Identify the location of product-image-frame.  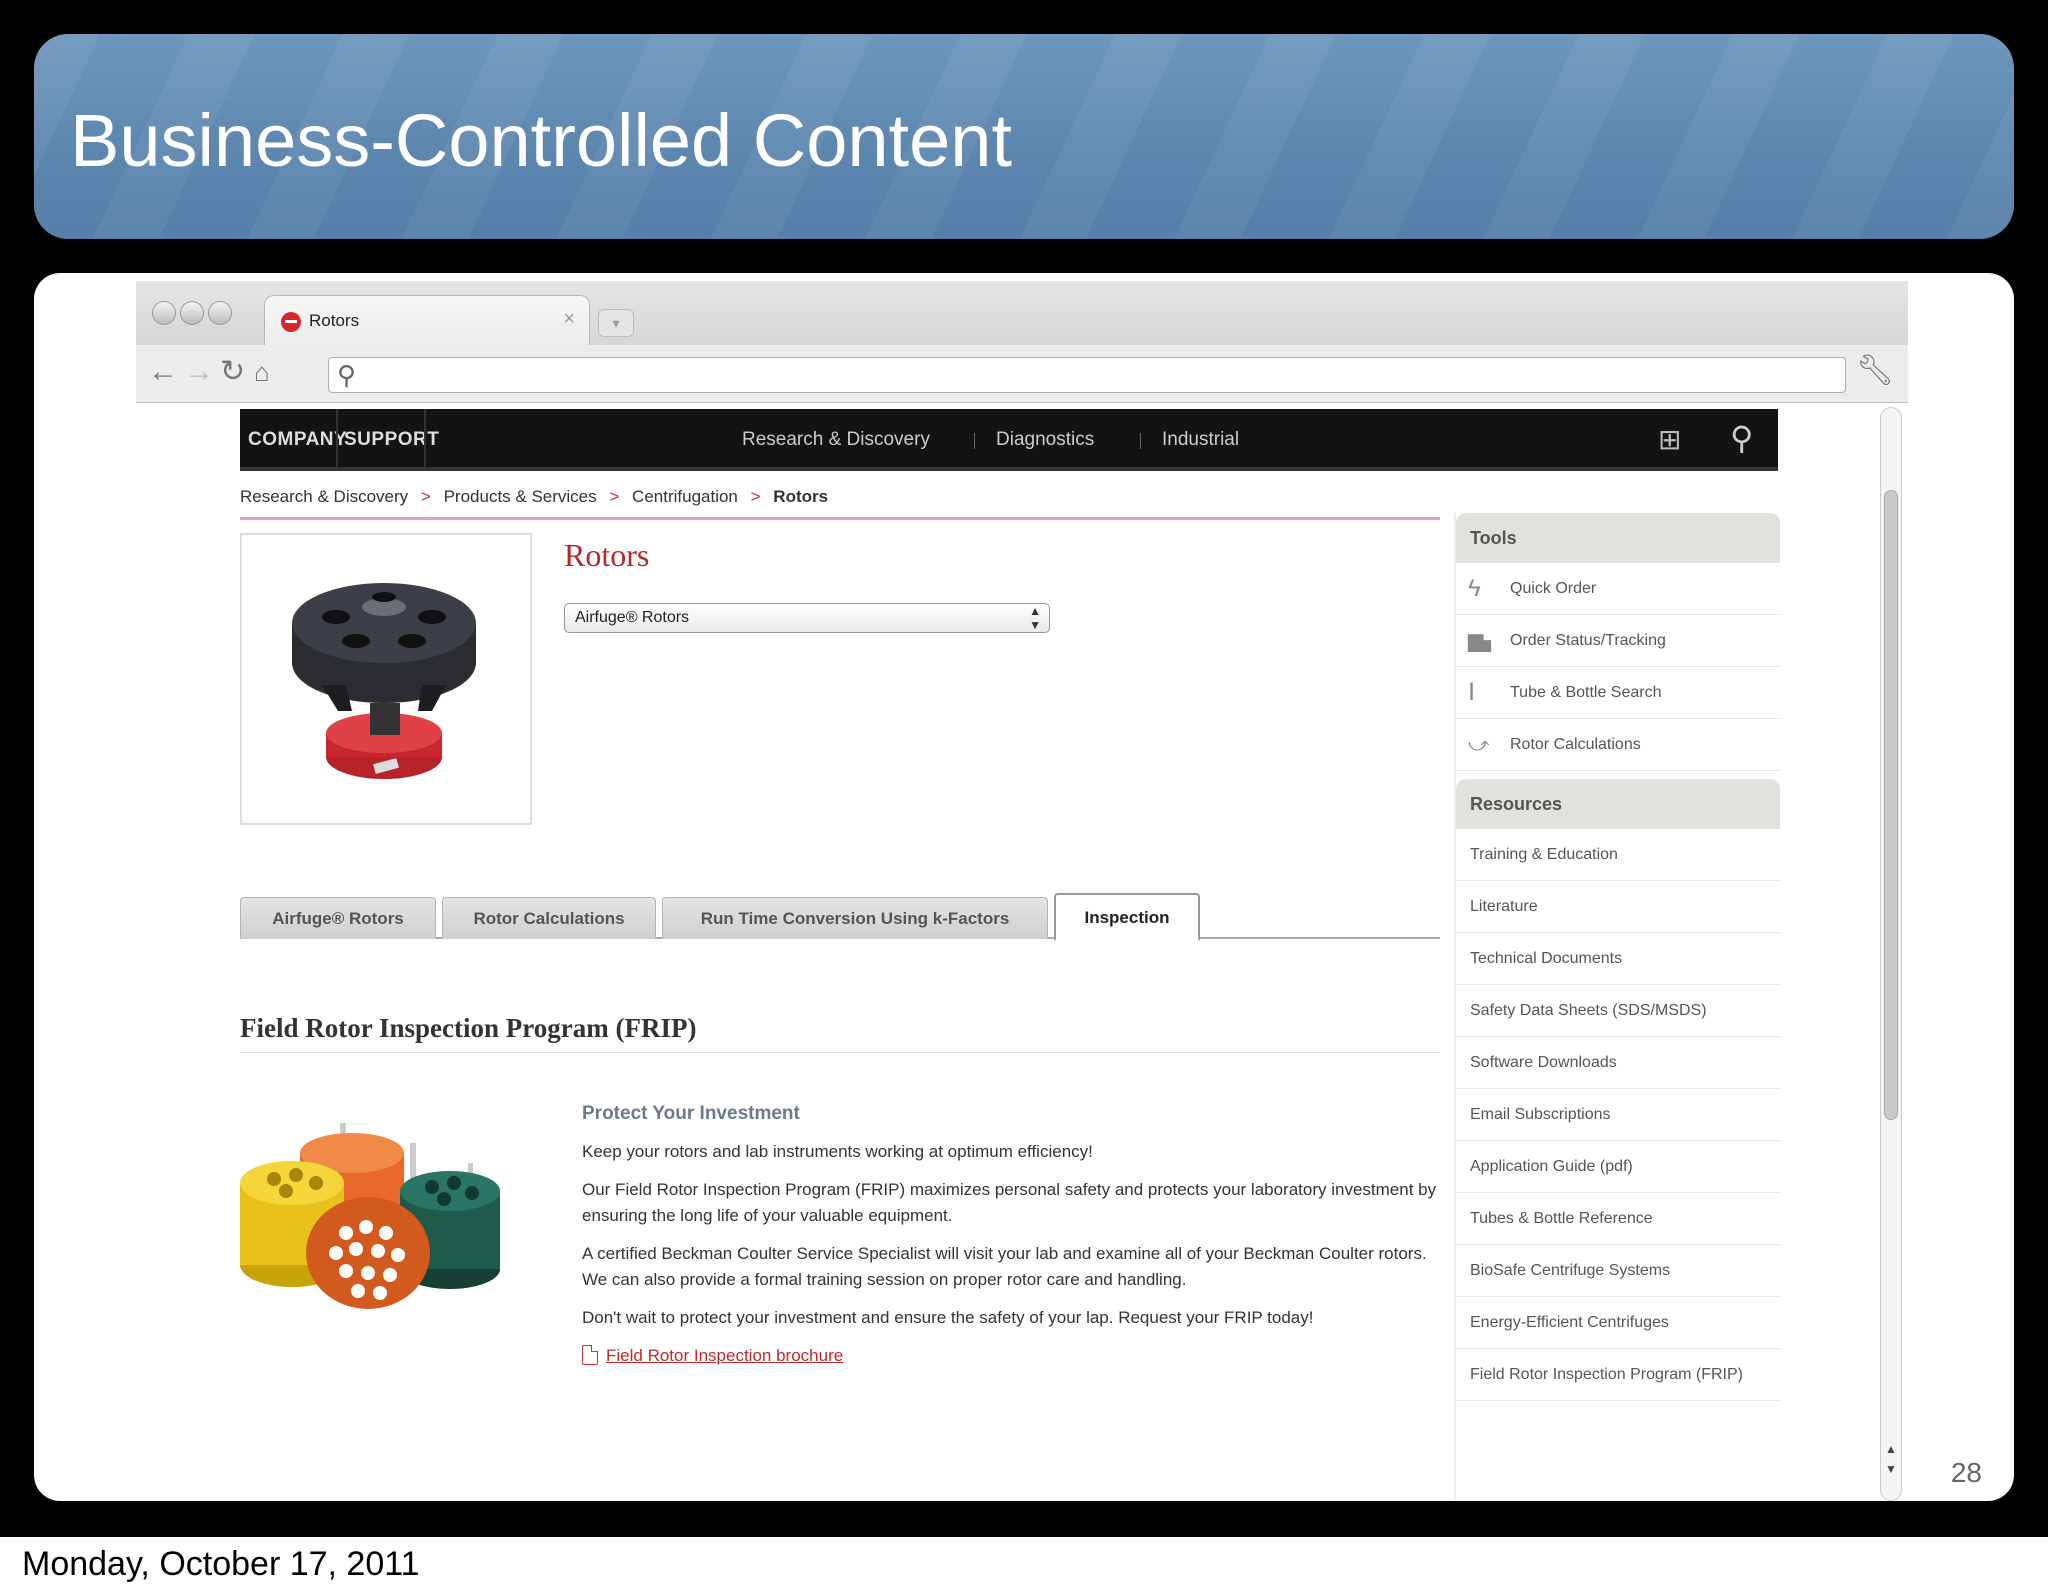
(386, 679).